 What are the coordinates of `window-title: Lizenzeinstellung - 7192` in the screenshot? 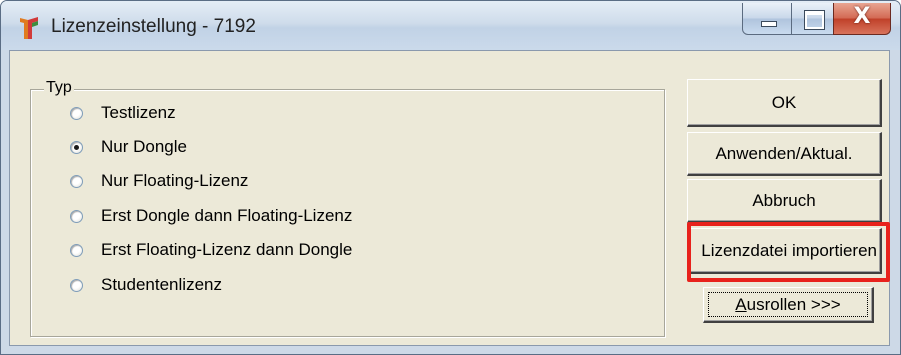 It's located at (153, 26).